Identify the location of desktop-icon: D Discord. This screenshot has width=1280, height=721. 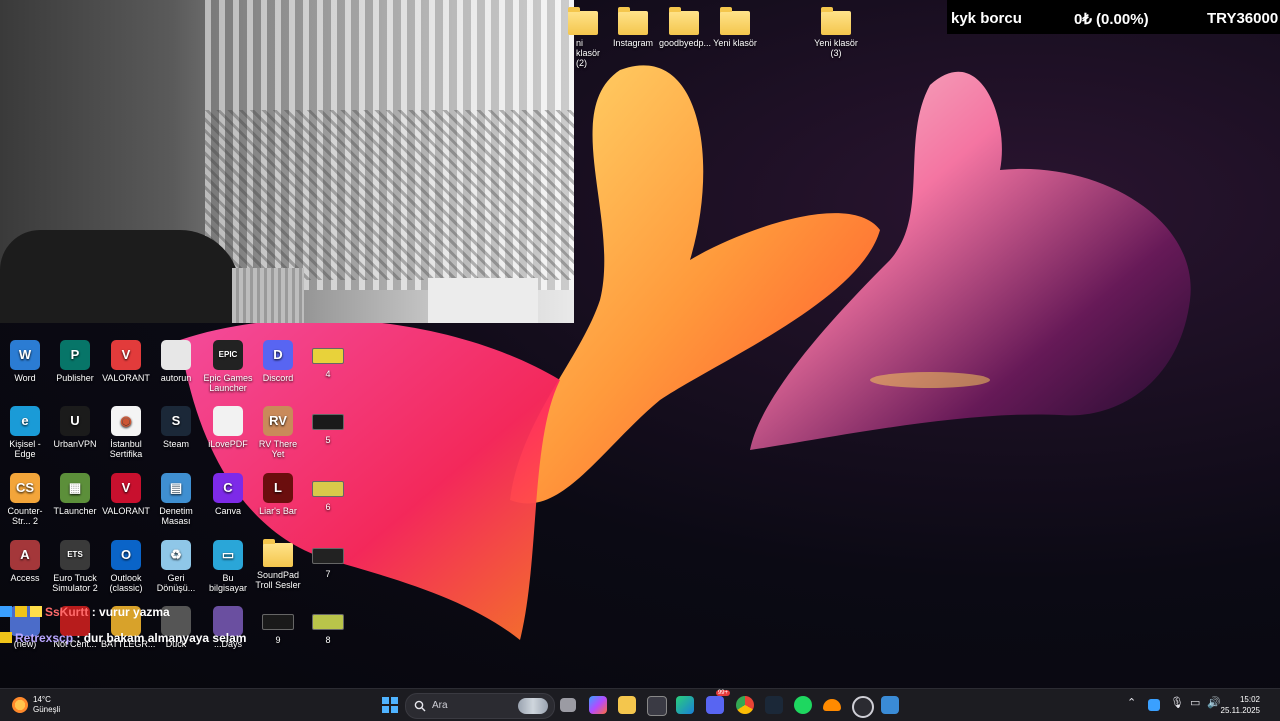
(278, 361).